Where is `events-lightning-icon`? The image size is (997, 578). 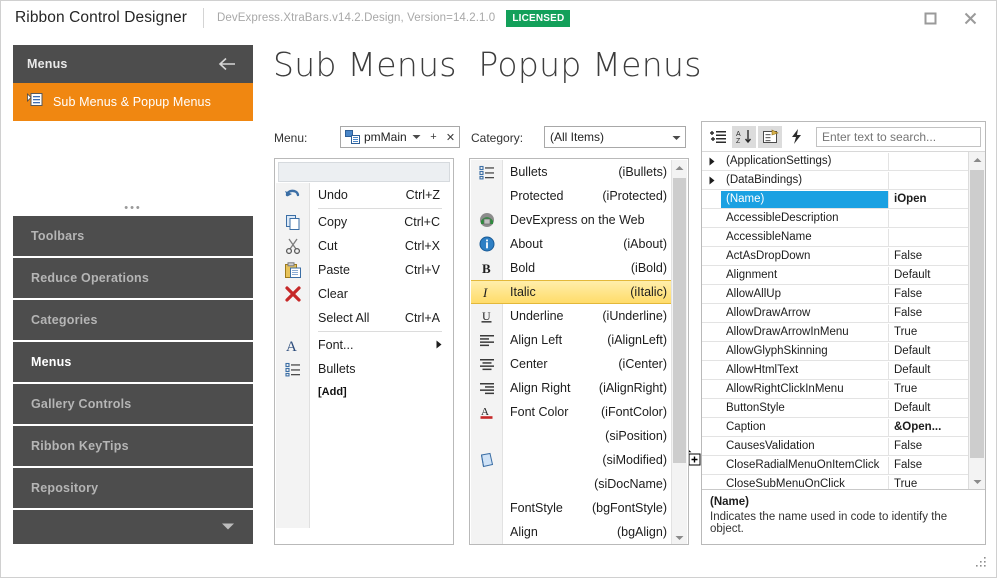 events-lightning-icon is located at coordinates (796, 137).